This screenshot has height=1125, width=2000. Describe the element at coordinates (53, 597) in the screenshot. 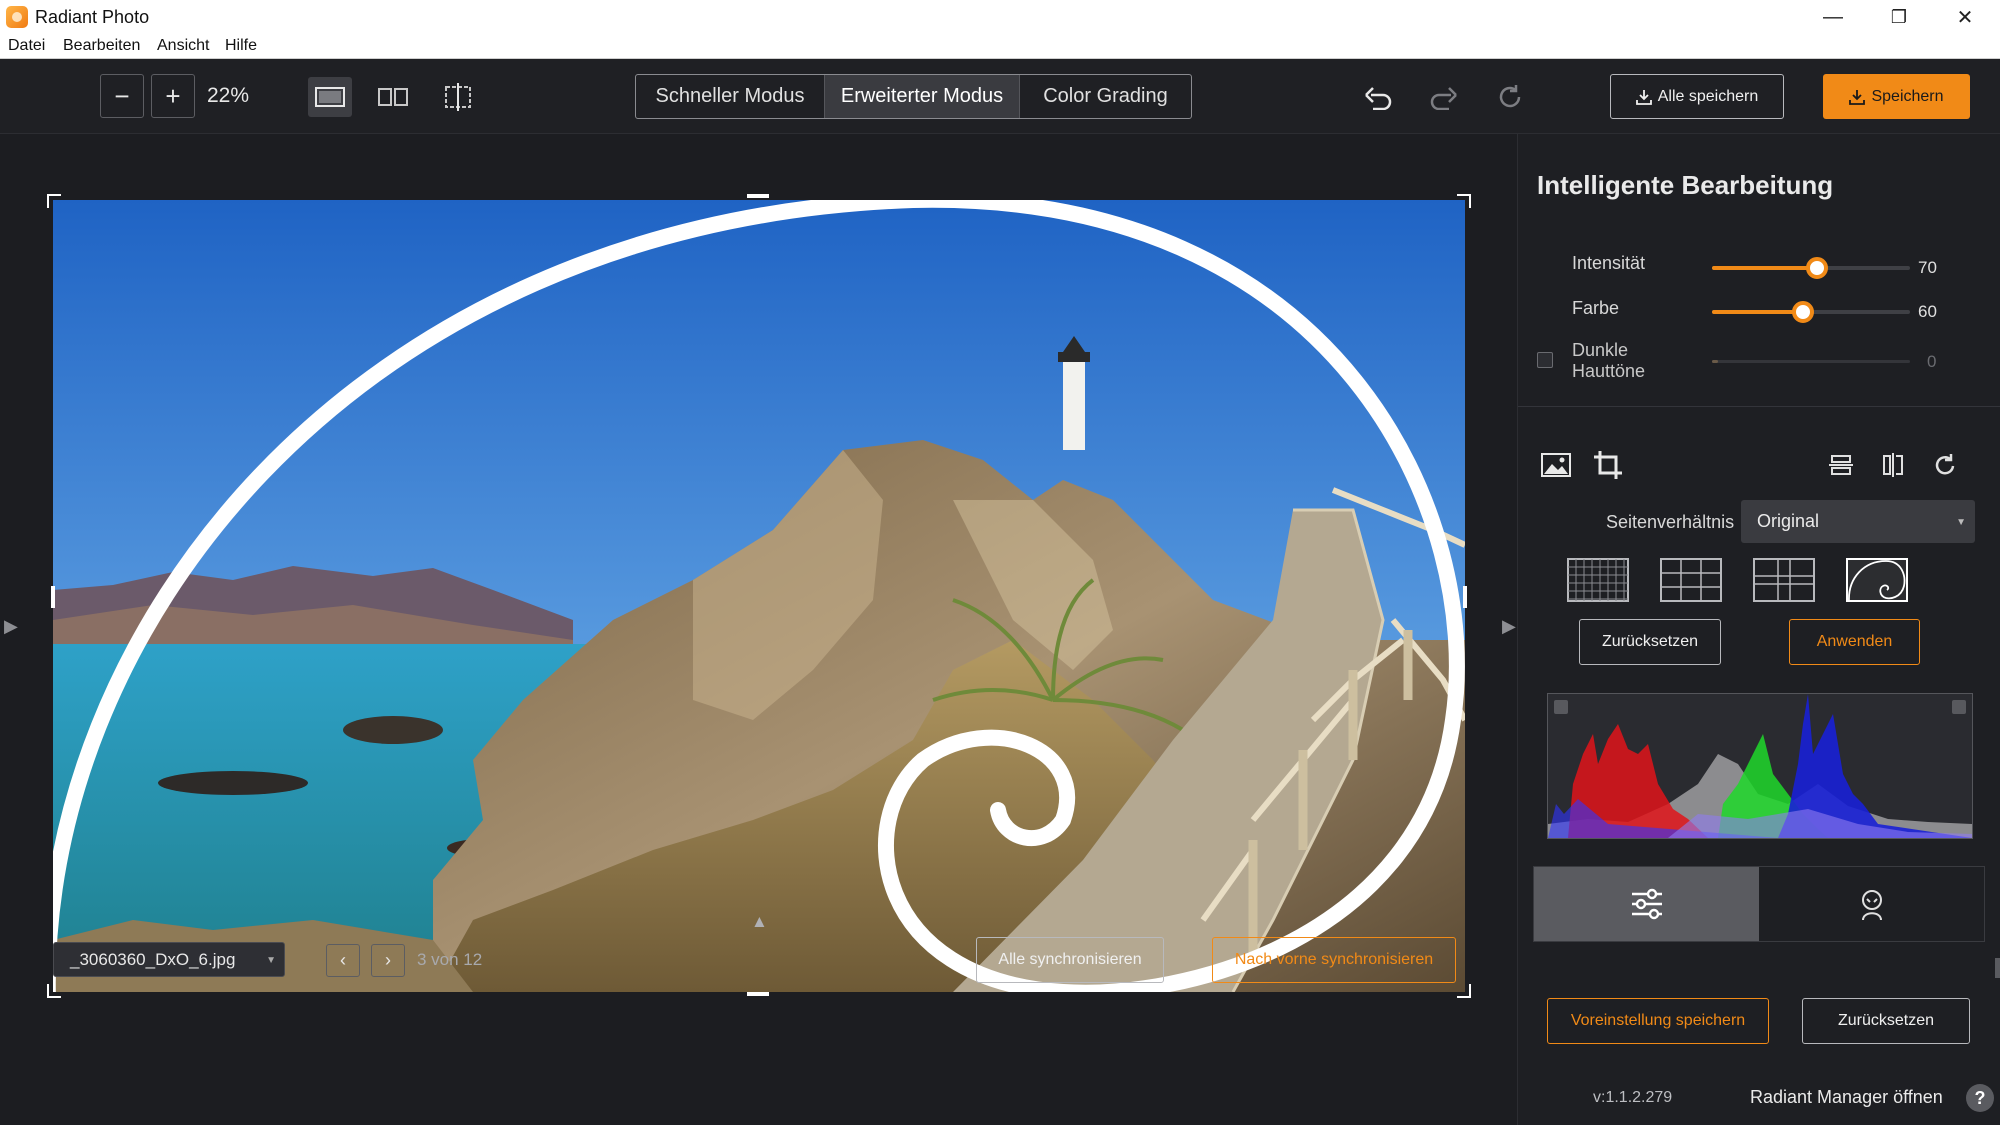

I see `crop-handle-left` at that location.